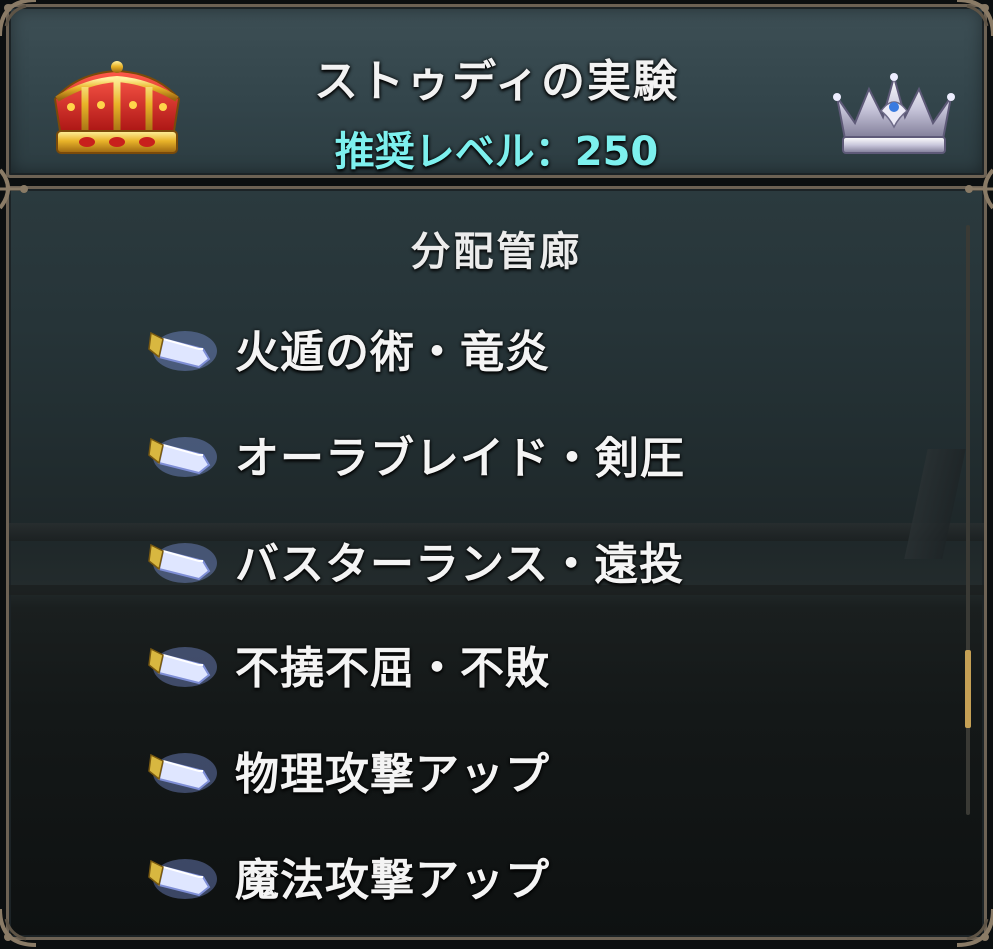  What do you see at coordinates (392, 774) in the screenshot?
I see `skill-label: 物理攻撃アップ` at bounding box center [392, 774].